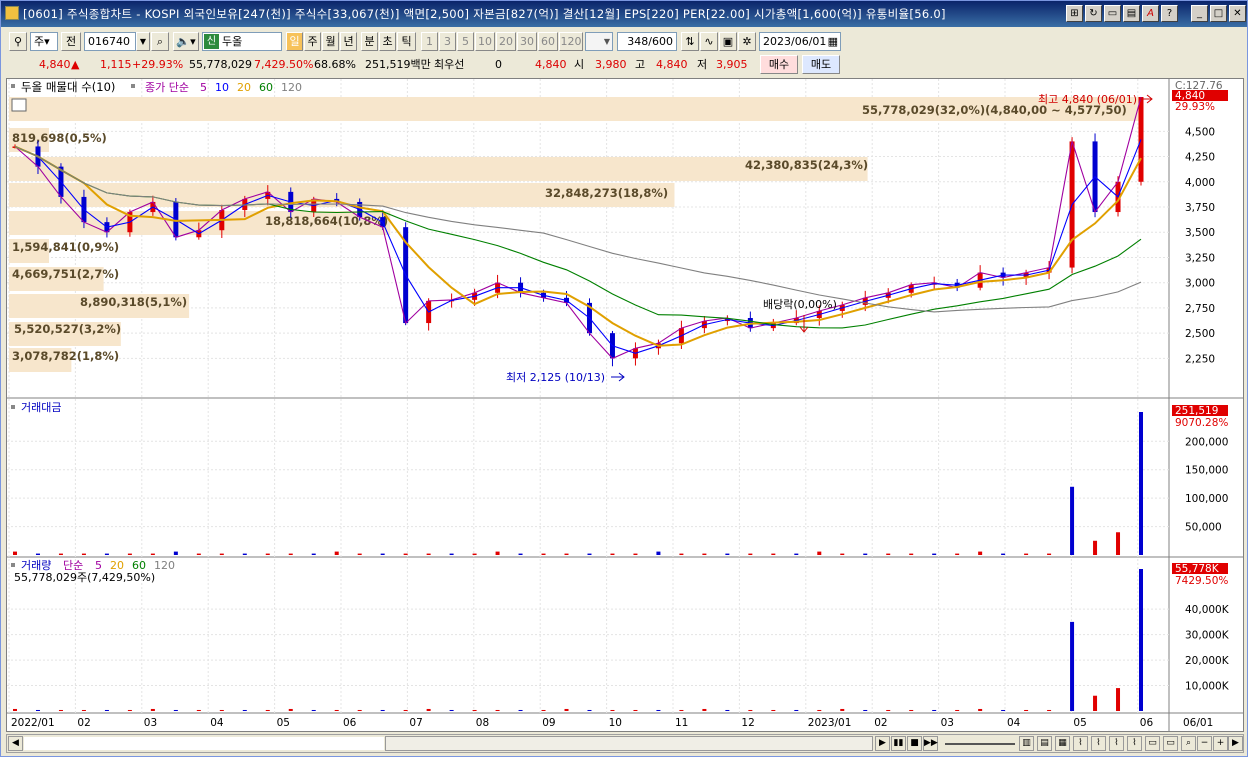  I want to click on scroll-track, so click(204, 743).